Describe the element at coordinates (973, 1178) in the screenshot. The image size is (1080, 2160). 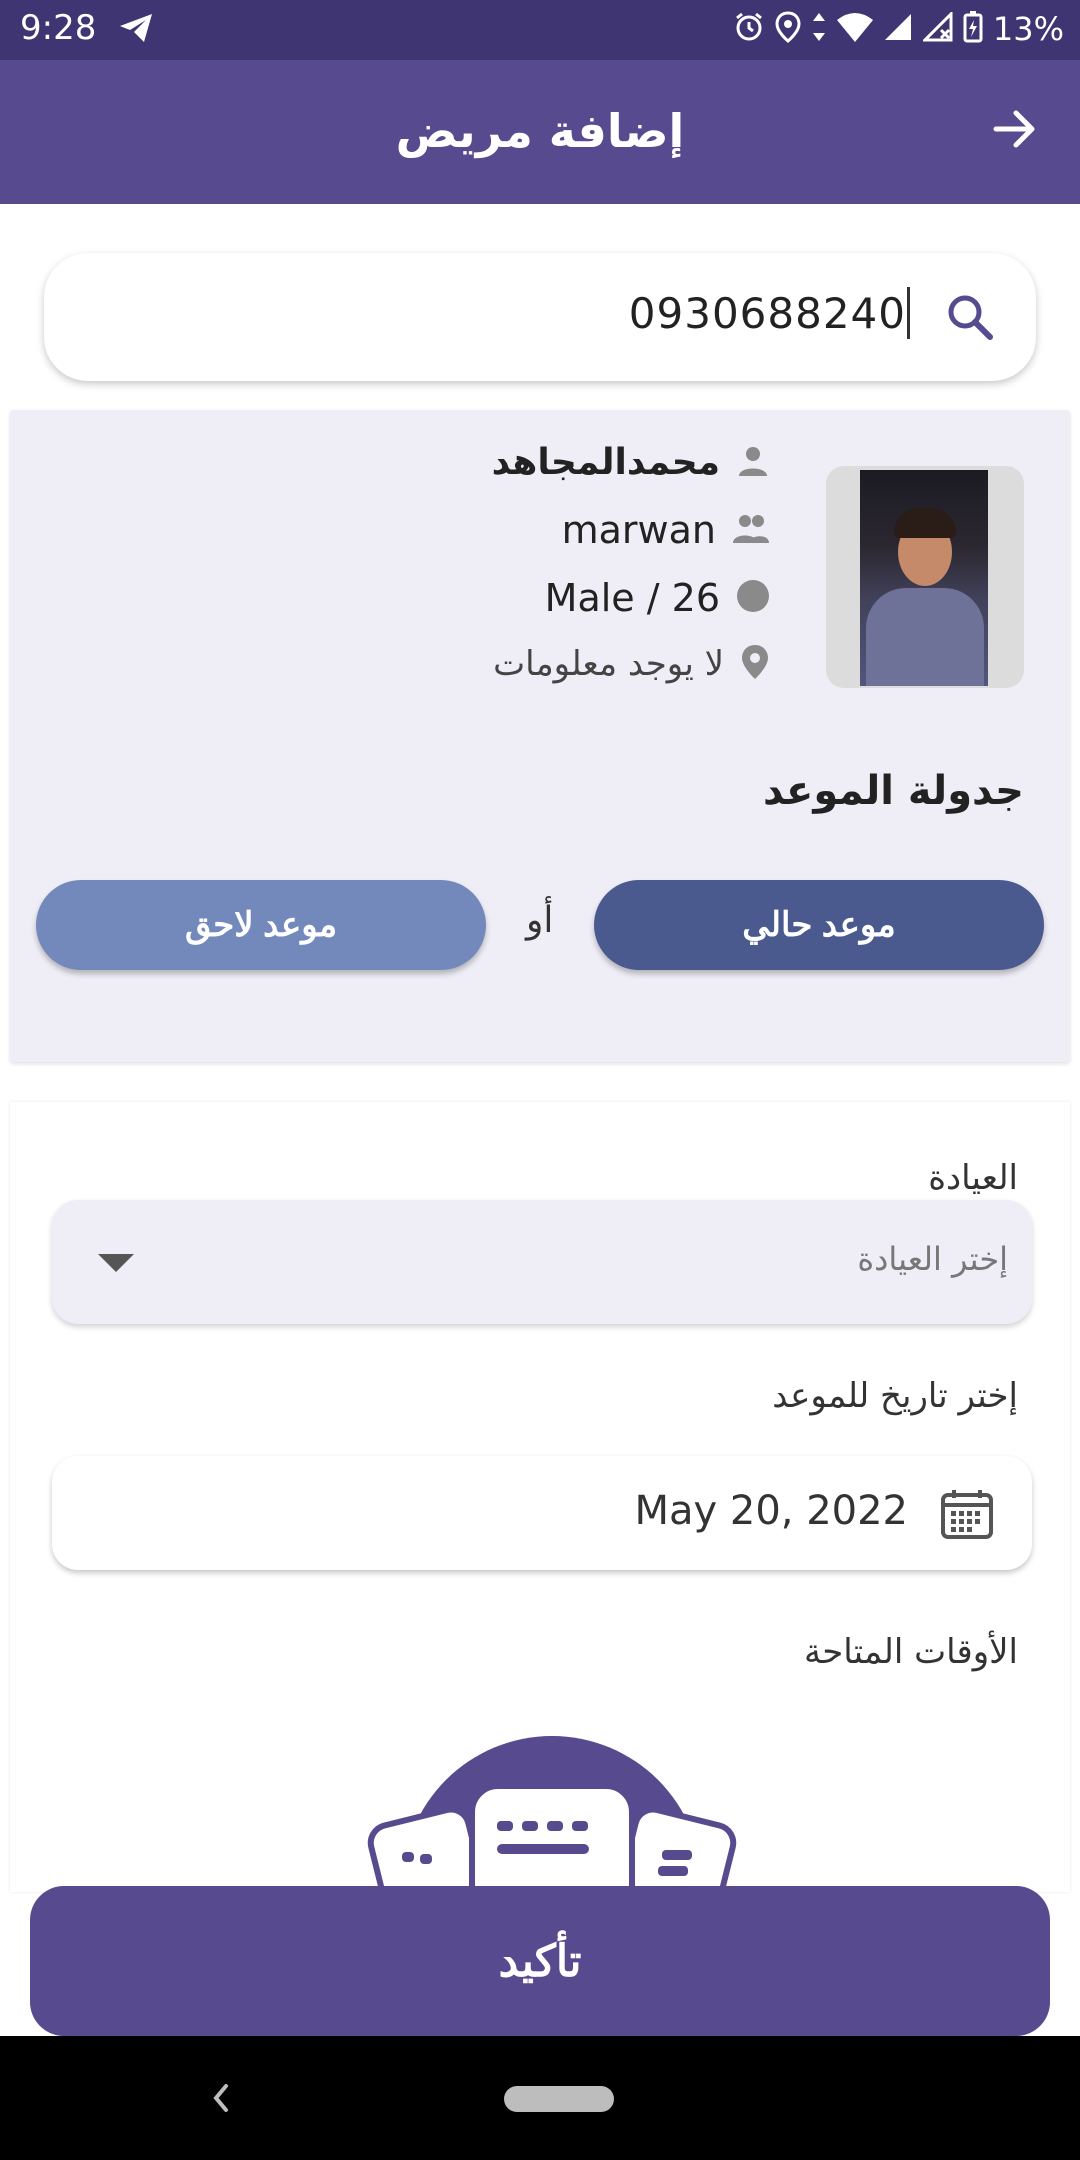
I see `clinic-label: العيادة` at that location.